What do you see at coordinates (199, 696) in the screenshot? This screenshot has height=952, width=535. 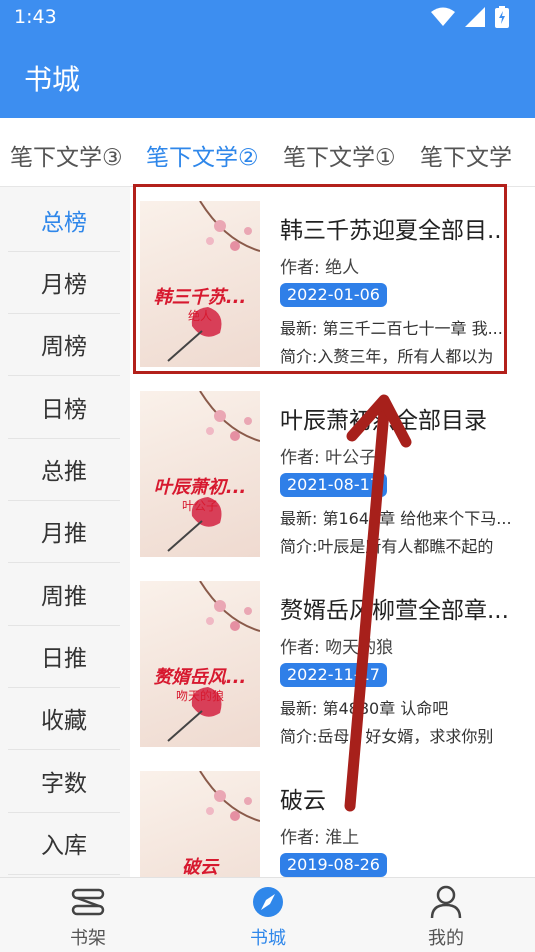 I see `cover-author: 吻天的狼` at bounding box center [199, 696].